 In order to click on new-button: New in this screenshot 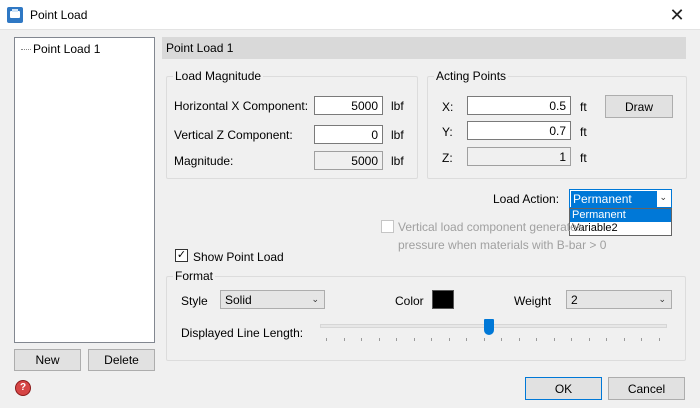, I will do `click(47, 360)`.